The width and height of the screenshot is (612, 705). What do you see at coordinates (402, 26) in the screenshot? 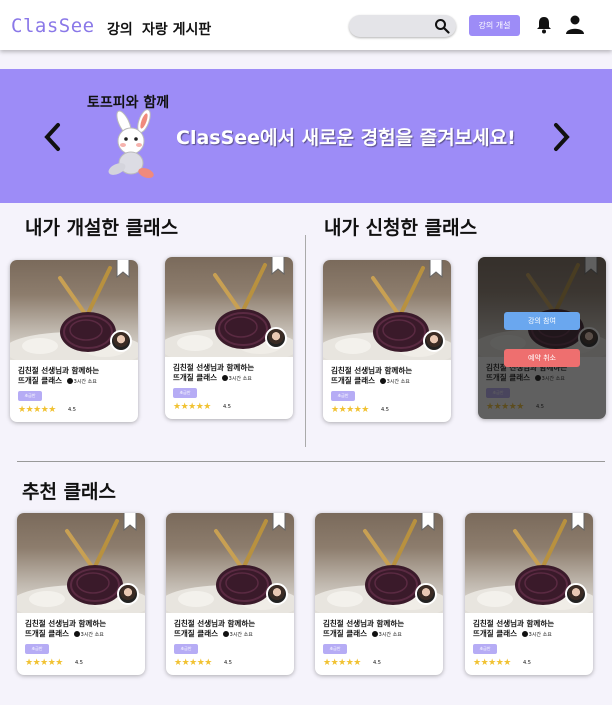
I see `search-input` at bounding box center [402, 26].